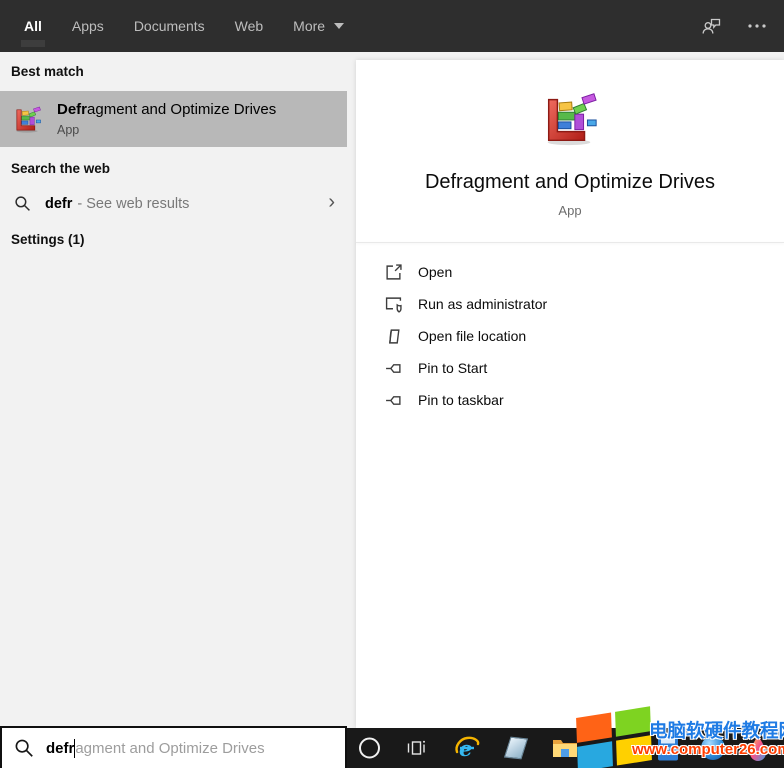 This screenshot has width=784, height=768. What do you see at coordinates (584, 336) in the screenshot?
I see `action-open-file-location: Open file location` at bounding box center [584, 336].